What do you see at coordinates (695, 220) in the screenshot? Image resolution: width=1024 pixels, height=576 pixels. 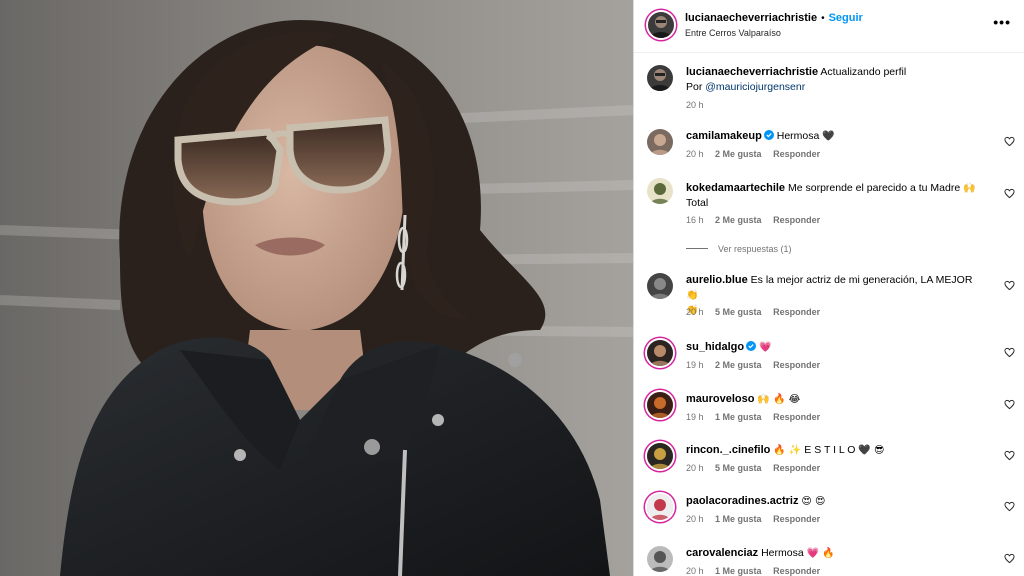 I see `comment-time: 16 h` at bounding box center [695, 220].